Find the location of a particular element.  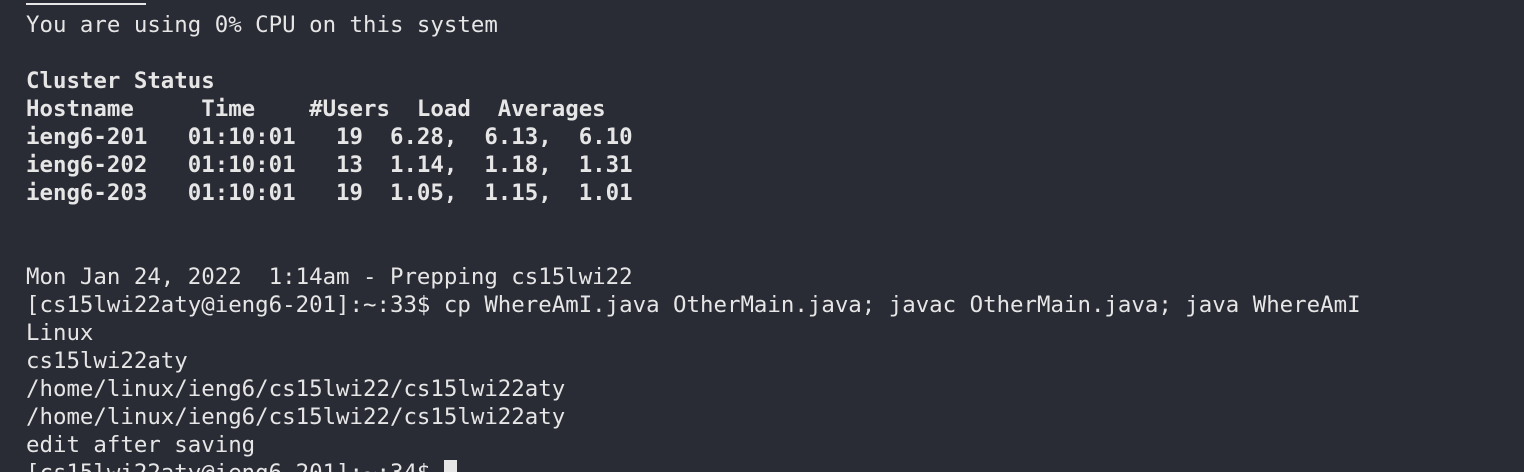

output-line: edit after saving is located at coordinates (141, 445).